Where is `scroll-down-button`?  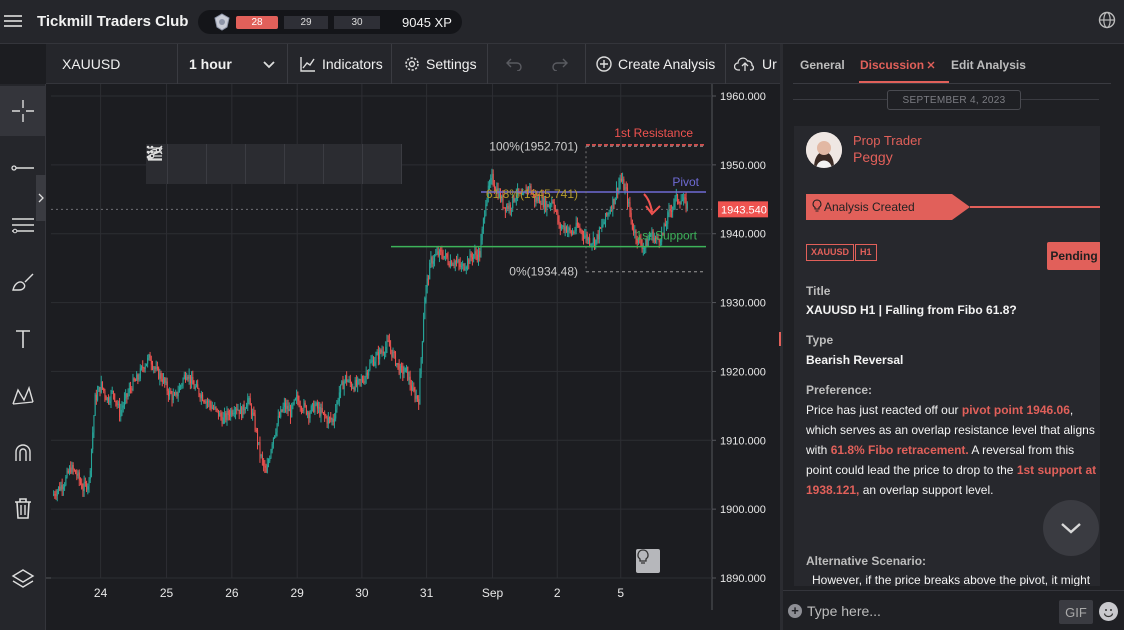
scroll-down-button is located at coordinates (1071, 528).